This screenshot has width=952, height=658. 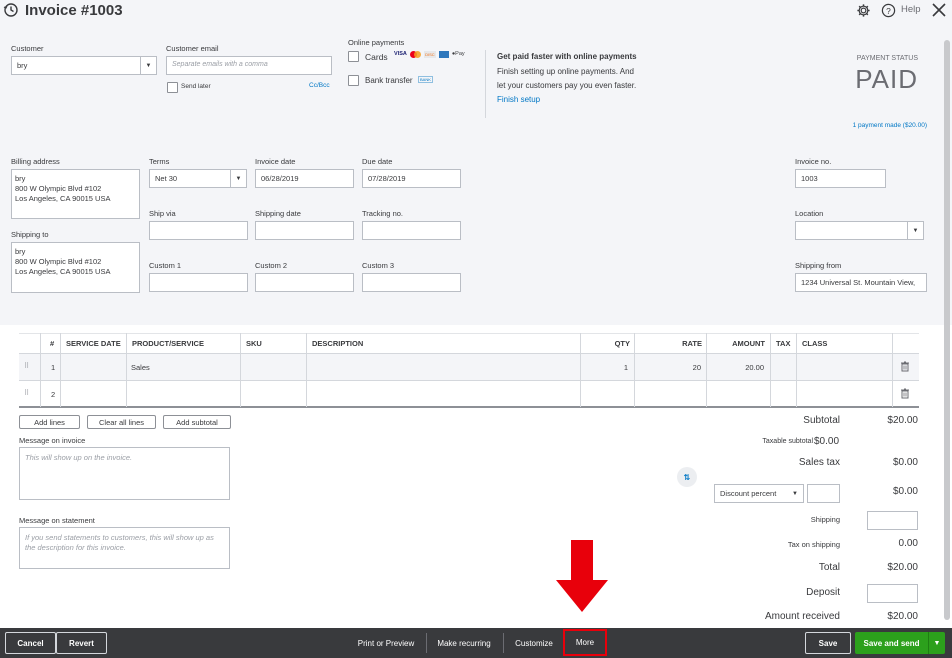 I want to click on custom2-input, so click(x=304, y=282).